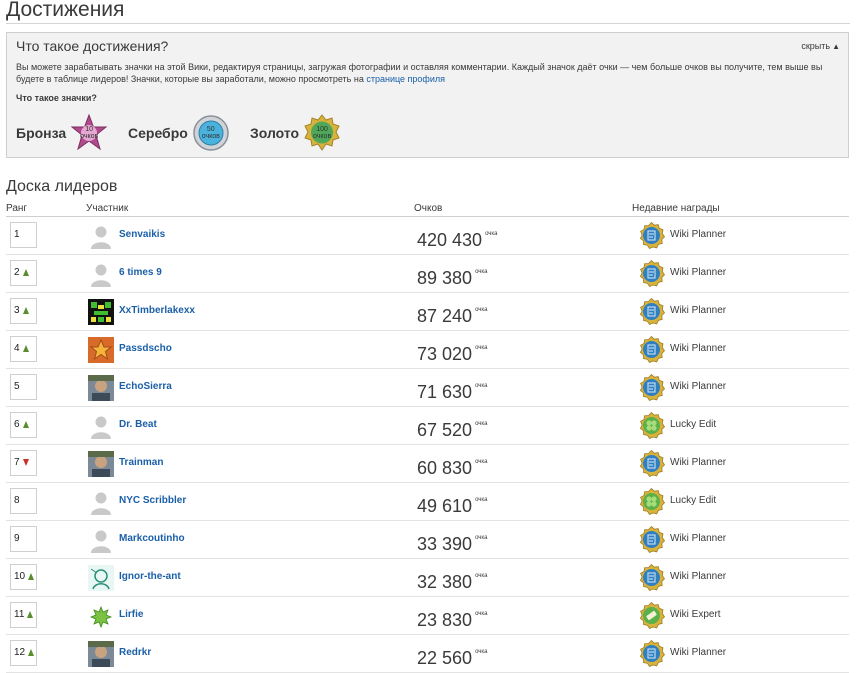 The image size is (856, 673). What do you see at coordinates (405, 79) in the screenshot?
I see `profile-page-link: странице профиля` at bounding box center [405, 79].